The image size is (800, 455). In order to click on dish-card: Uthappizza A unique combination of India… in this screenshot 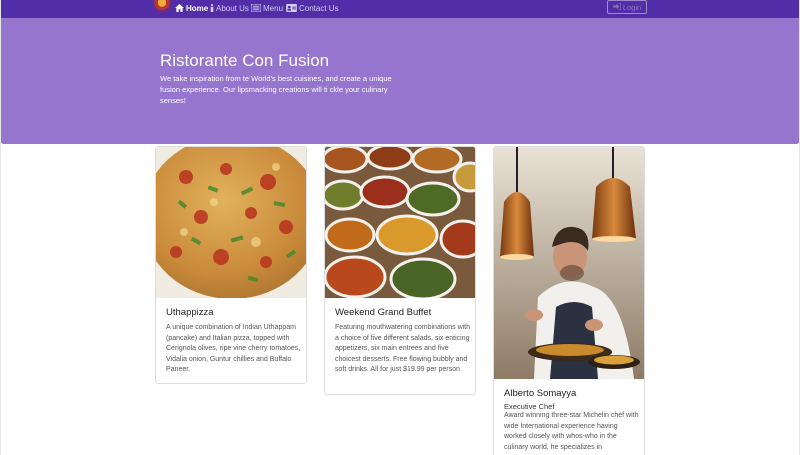, I will do `click(231, 265)`.